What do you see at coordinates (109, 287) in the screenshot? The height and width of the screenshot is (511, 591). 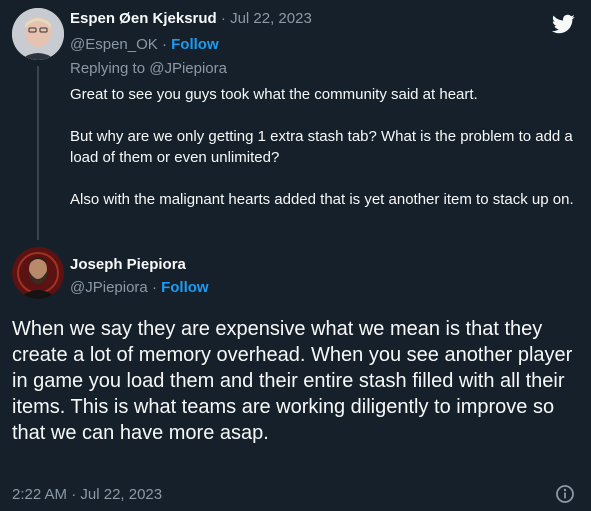 I see `tweet2-handle: @JPiepiora` at bounding box center [109, 287].